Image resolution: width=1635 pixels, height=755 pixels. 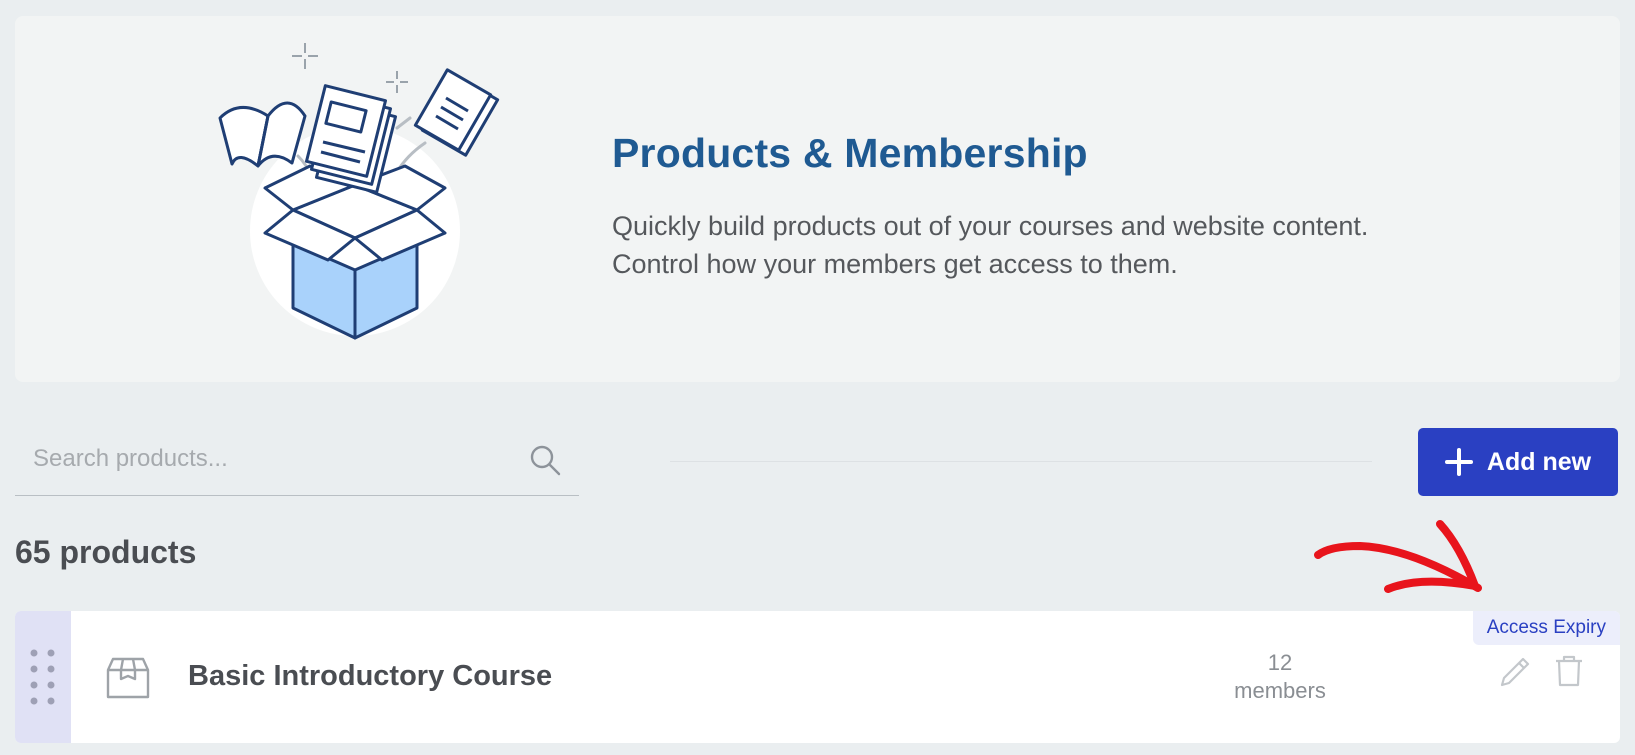 I want to click on product-box-icon, so click(x=128, y=678).